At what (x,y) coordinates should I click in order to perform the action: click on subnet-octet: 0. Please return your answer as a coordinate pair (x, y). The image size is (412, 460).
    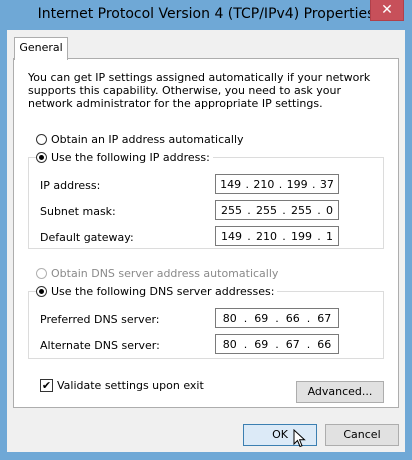
    Looking at the image, I should click on (329, 210).